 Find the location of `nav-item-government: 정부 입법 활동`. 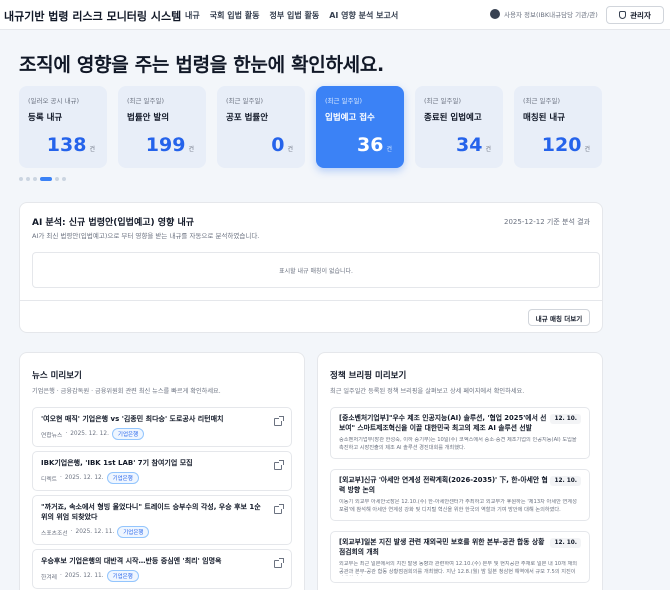

nav-item-government: 정부 입법 활동 is located at coordinates (294, 15).